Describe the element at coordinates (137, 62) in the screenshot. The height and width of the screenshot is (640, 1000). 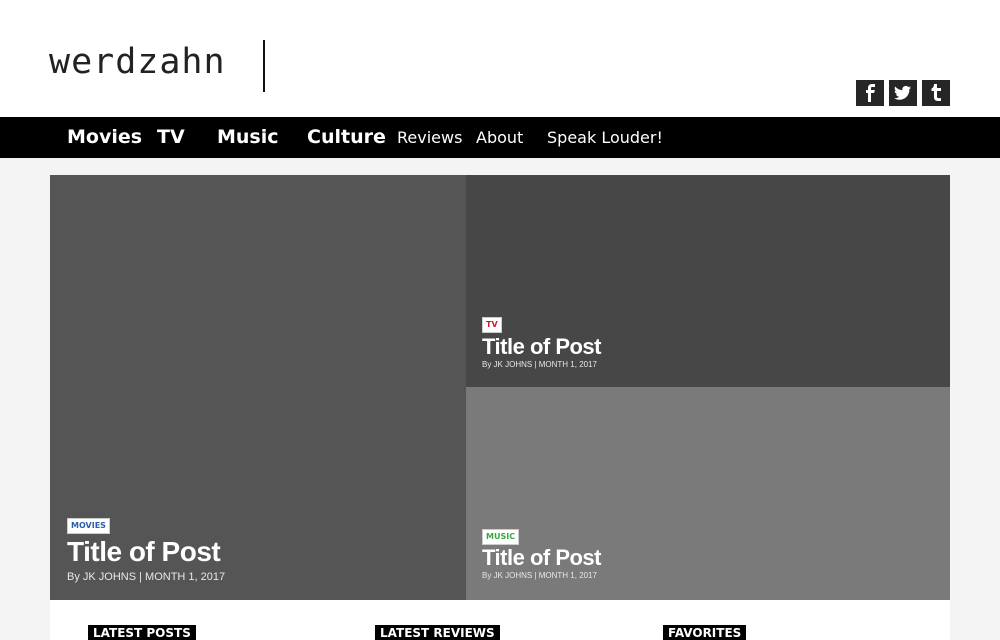
I see `site-logo: werdzahn` at that location.